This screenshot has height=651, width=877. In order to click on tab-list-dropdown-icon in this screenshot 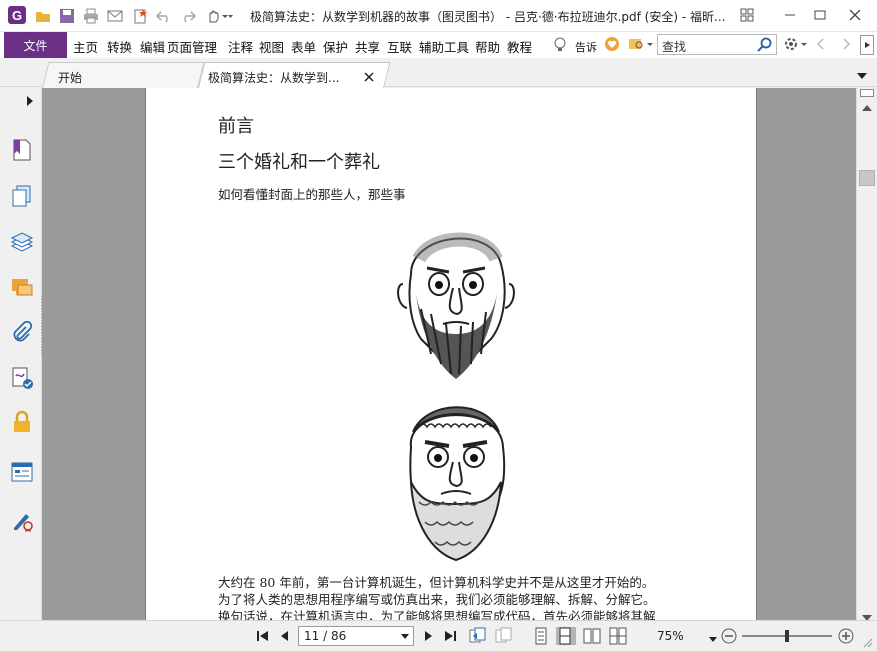, I will do `click(862, 76)`.